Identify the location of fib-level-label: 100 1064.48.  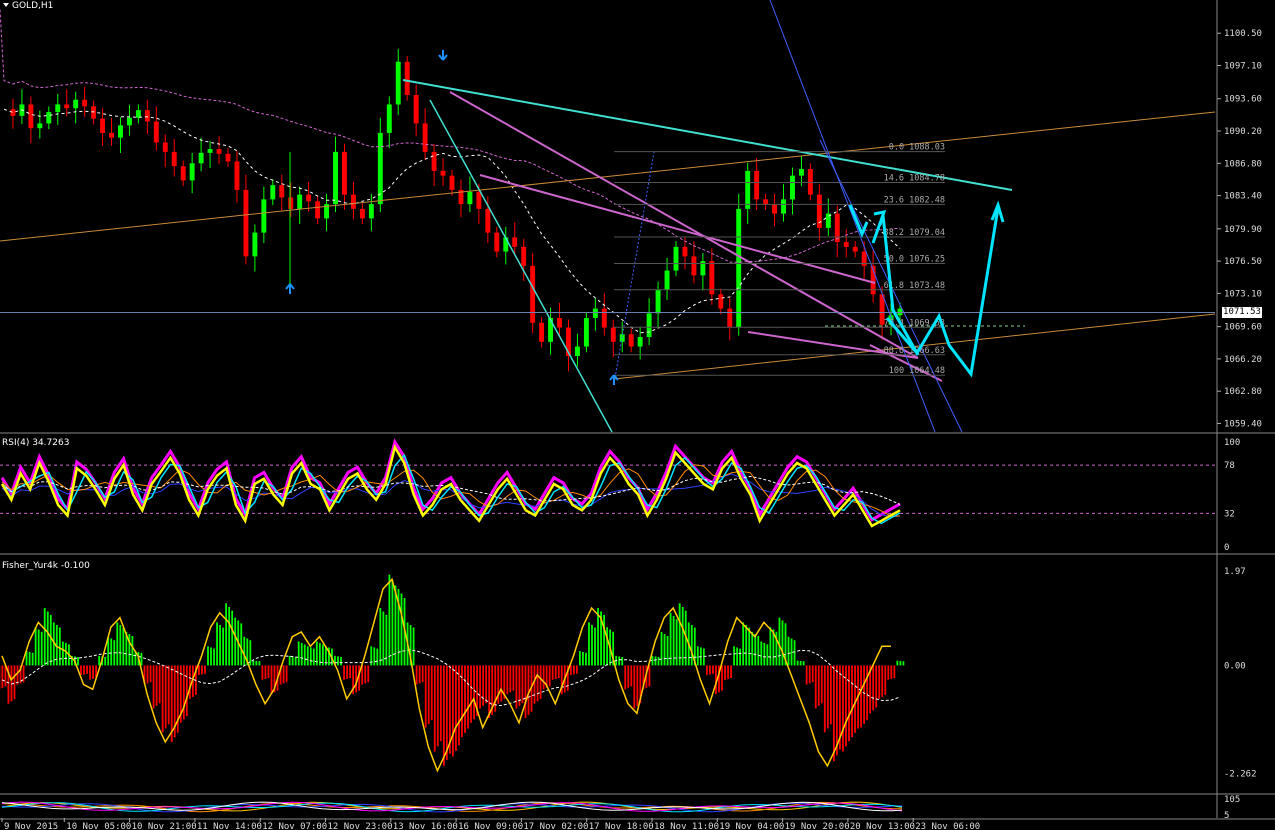
(917, 371).